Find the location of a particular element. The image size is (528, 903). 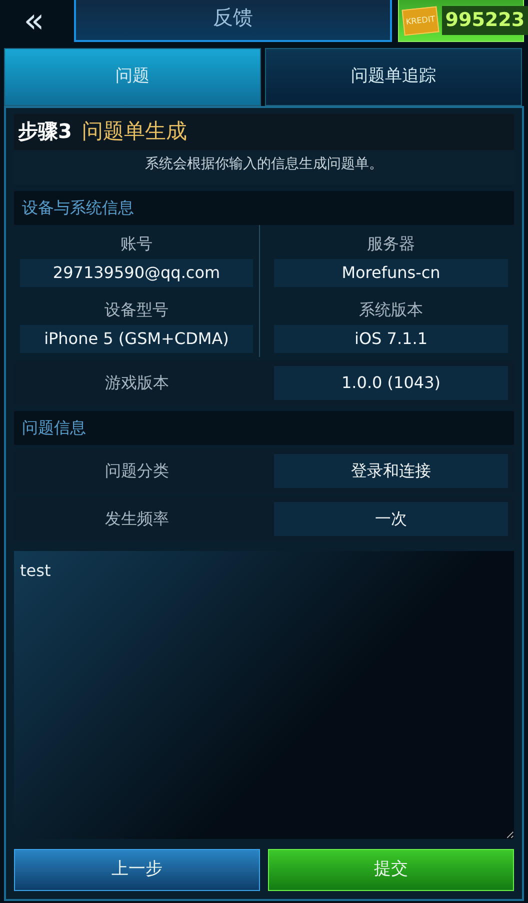

step-title: 问题单生成 is located at coordinates (134, 131).